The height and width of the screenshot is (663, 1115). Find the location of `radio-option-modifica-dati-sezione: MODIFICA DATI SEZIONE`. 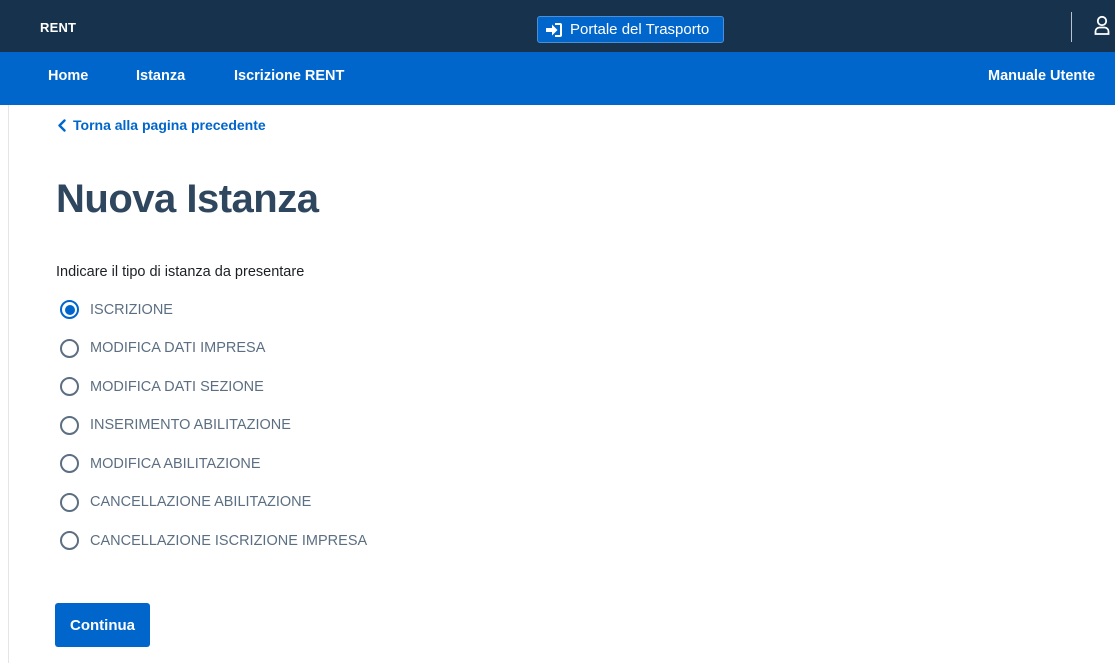

radio-option-modifica-dati-sezione: MODIFICA DATI SEZIONE is located at coordinates (213, 386).